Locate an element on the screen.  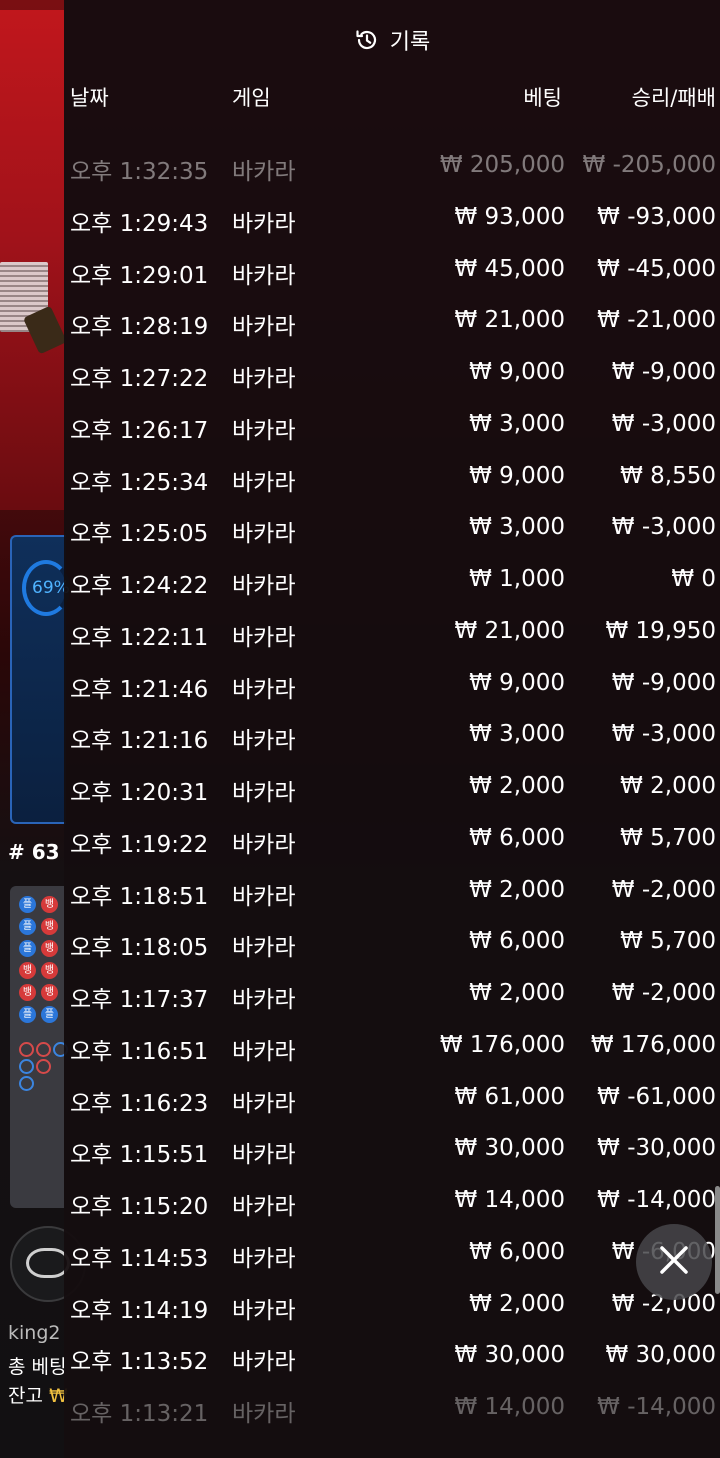
row-result: ₩ -30,000 is located at coordinates (656, 1148).